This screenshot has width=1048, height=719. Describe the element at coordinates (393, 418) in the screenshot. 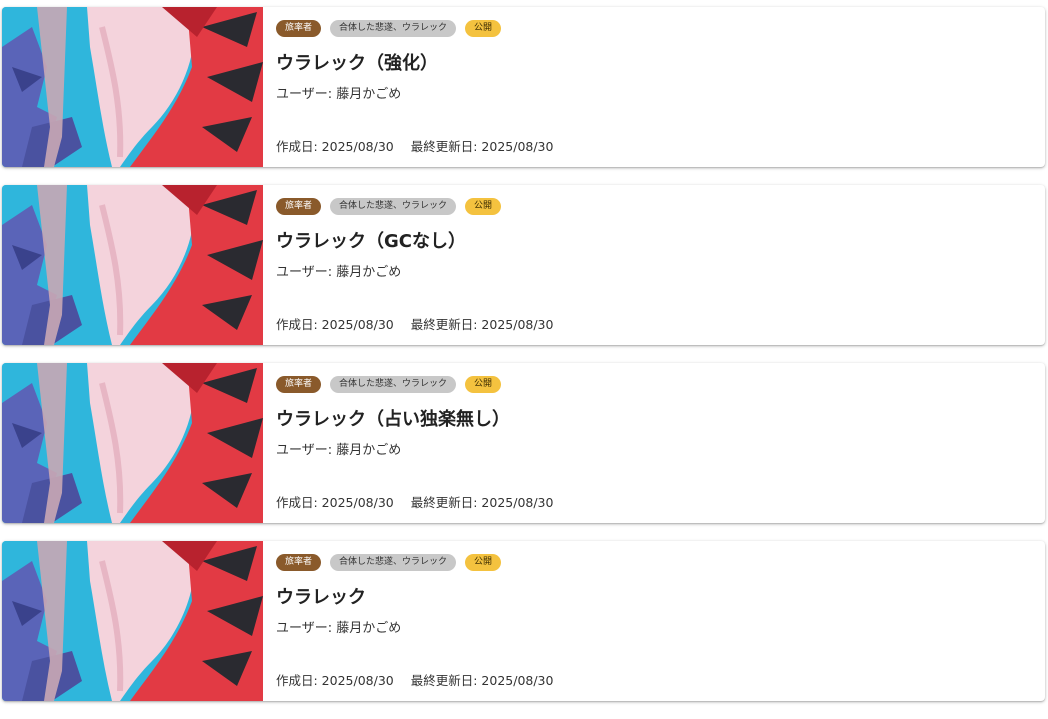

I see `deck-title: ウラレック（占い独楽無し）` at that location.